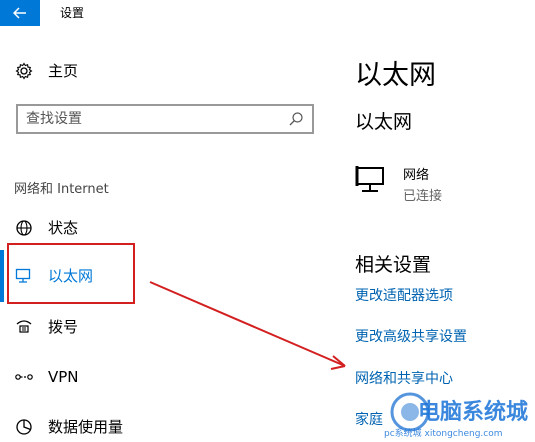 Image resolution: width=535 pixels, height=442 pixels. What do you see at coordinates (473, 412) in the screenshot?
I see `watermark-text: 电脑系统城` at bounding box center [473, 412].